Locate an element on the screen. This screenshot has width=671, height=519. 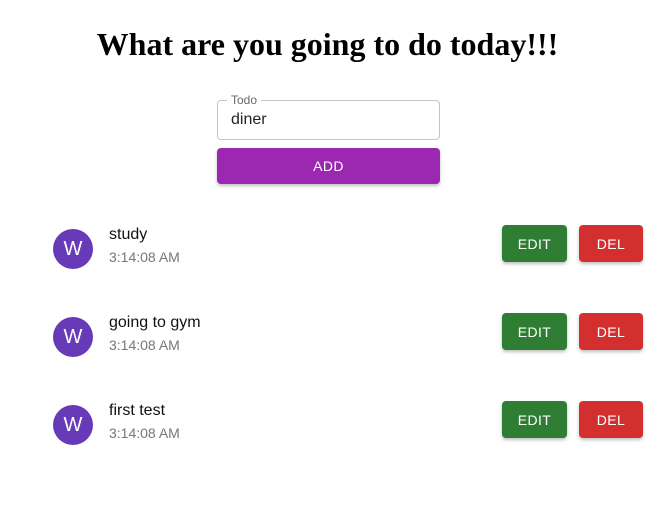
todo-field: Todo is located at coordinates (328, 117).